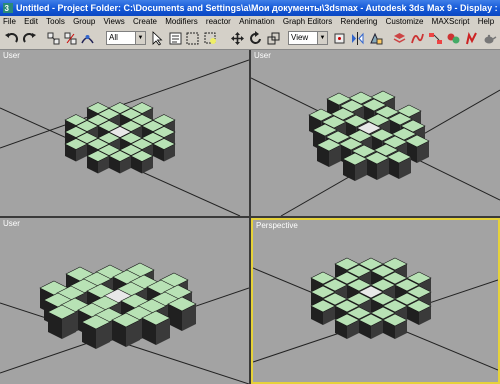  Describe the element at coordinates (277, 225) in the screenshot. I see `viewport-label: Perspective` at that location.